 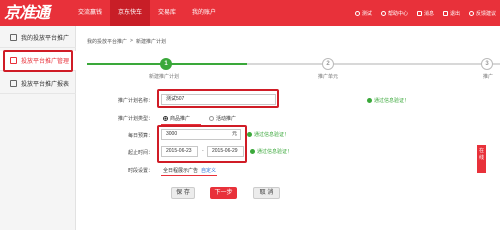 What do you see at coordinates (140, 136) in the screenshot?
I see `daily-budget-label: 每日预算：` at bounding box center [140, 136].